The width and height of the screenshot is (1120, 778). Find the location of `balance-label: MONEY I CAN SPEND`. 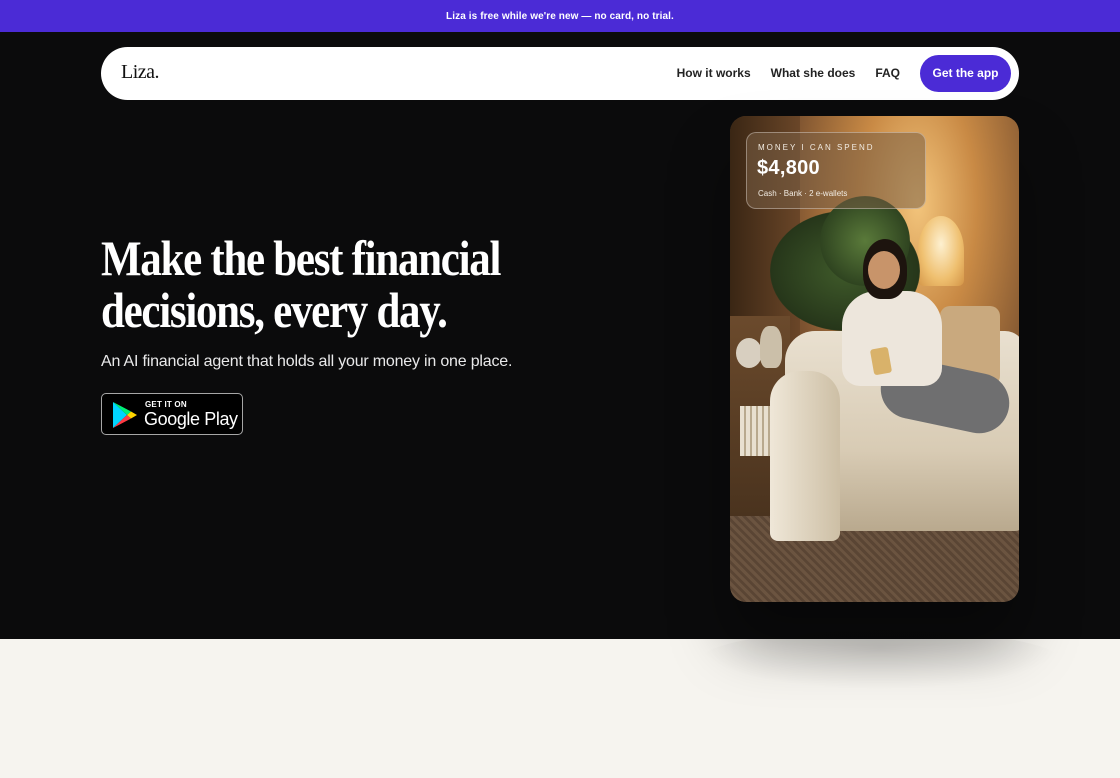

balance-label: MONEY I CAN SPEND is located at coordinates (816, 147).